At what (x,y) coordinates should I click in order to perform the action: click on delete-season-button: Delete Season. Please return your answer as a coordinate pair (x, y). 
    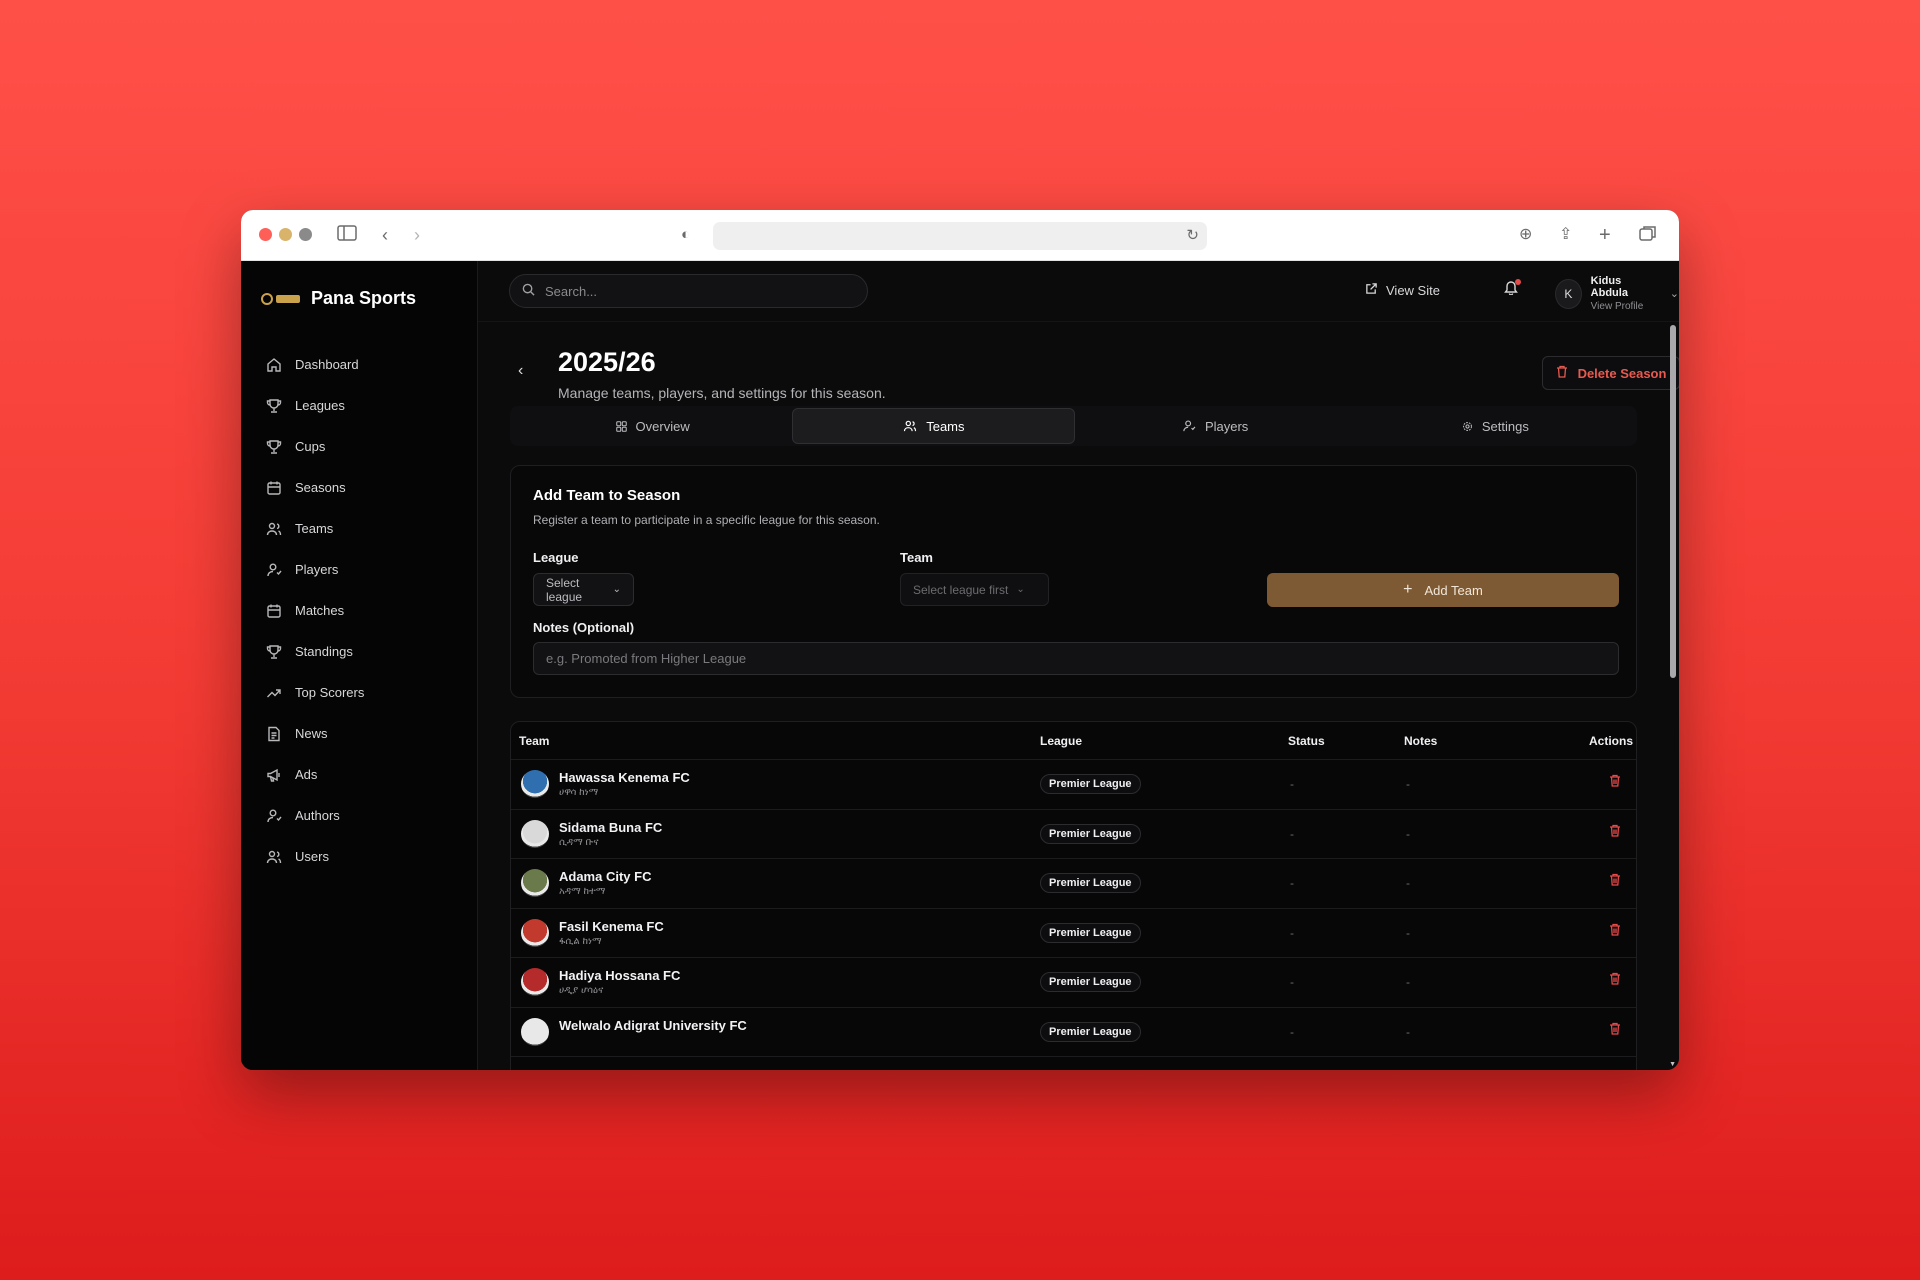
    Looking at the image, I should click on (1610, 373).